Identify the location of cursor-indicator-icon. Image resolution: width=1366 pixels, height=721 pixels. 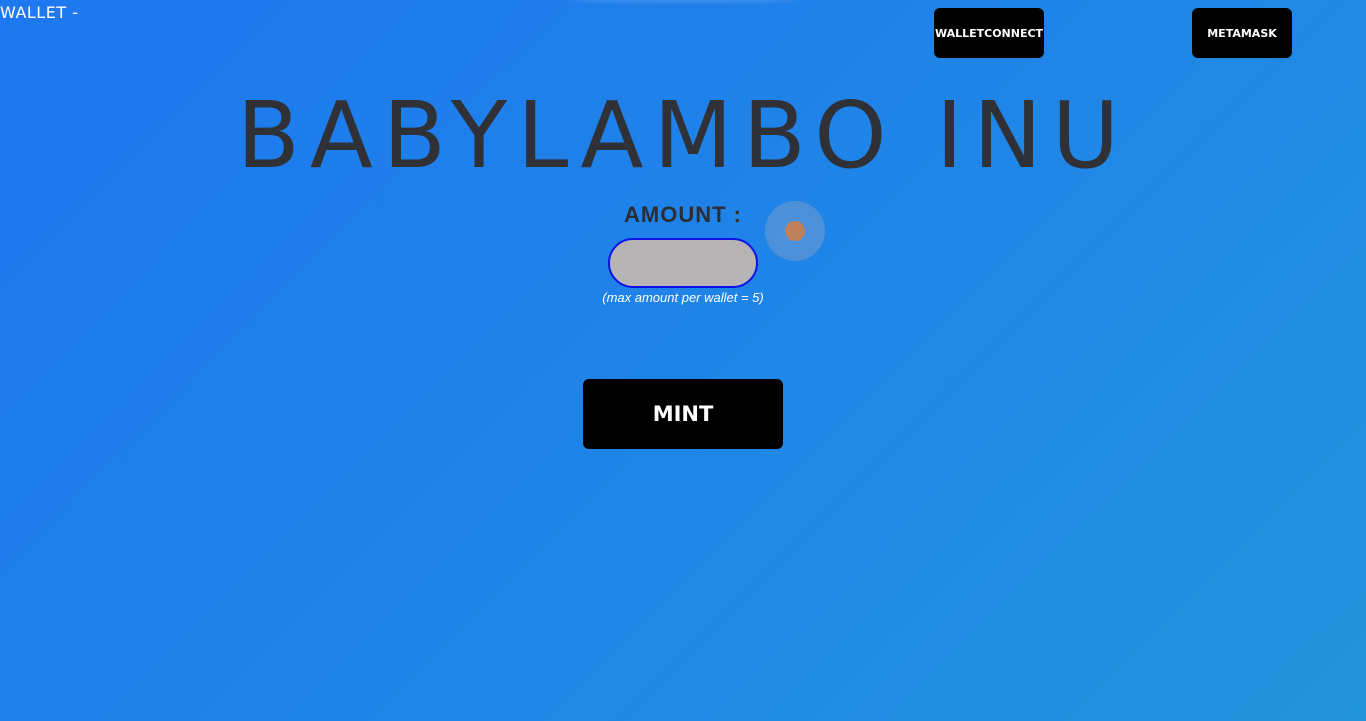
(795, 231).